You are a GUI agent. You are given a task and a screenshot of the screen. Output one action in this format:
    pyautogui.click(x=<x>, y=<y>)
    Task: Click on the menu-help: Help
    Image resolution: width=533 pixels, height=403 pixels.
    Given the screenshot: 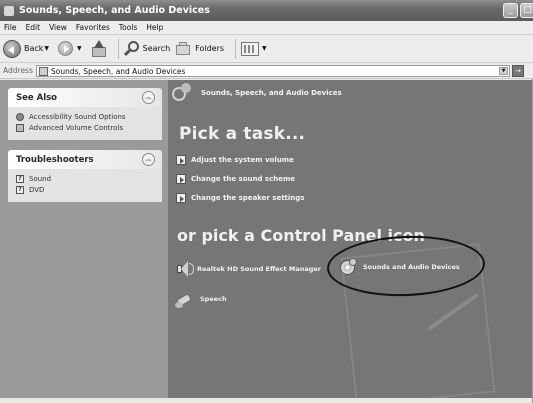 What is the action you would take?
    pyautogui.click(x=154, y=27)
    